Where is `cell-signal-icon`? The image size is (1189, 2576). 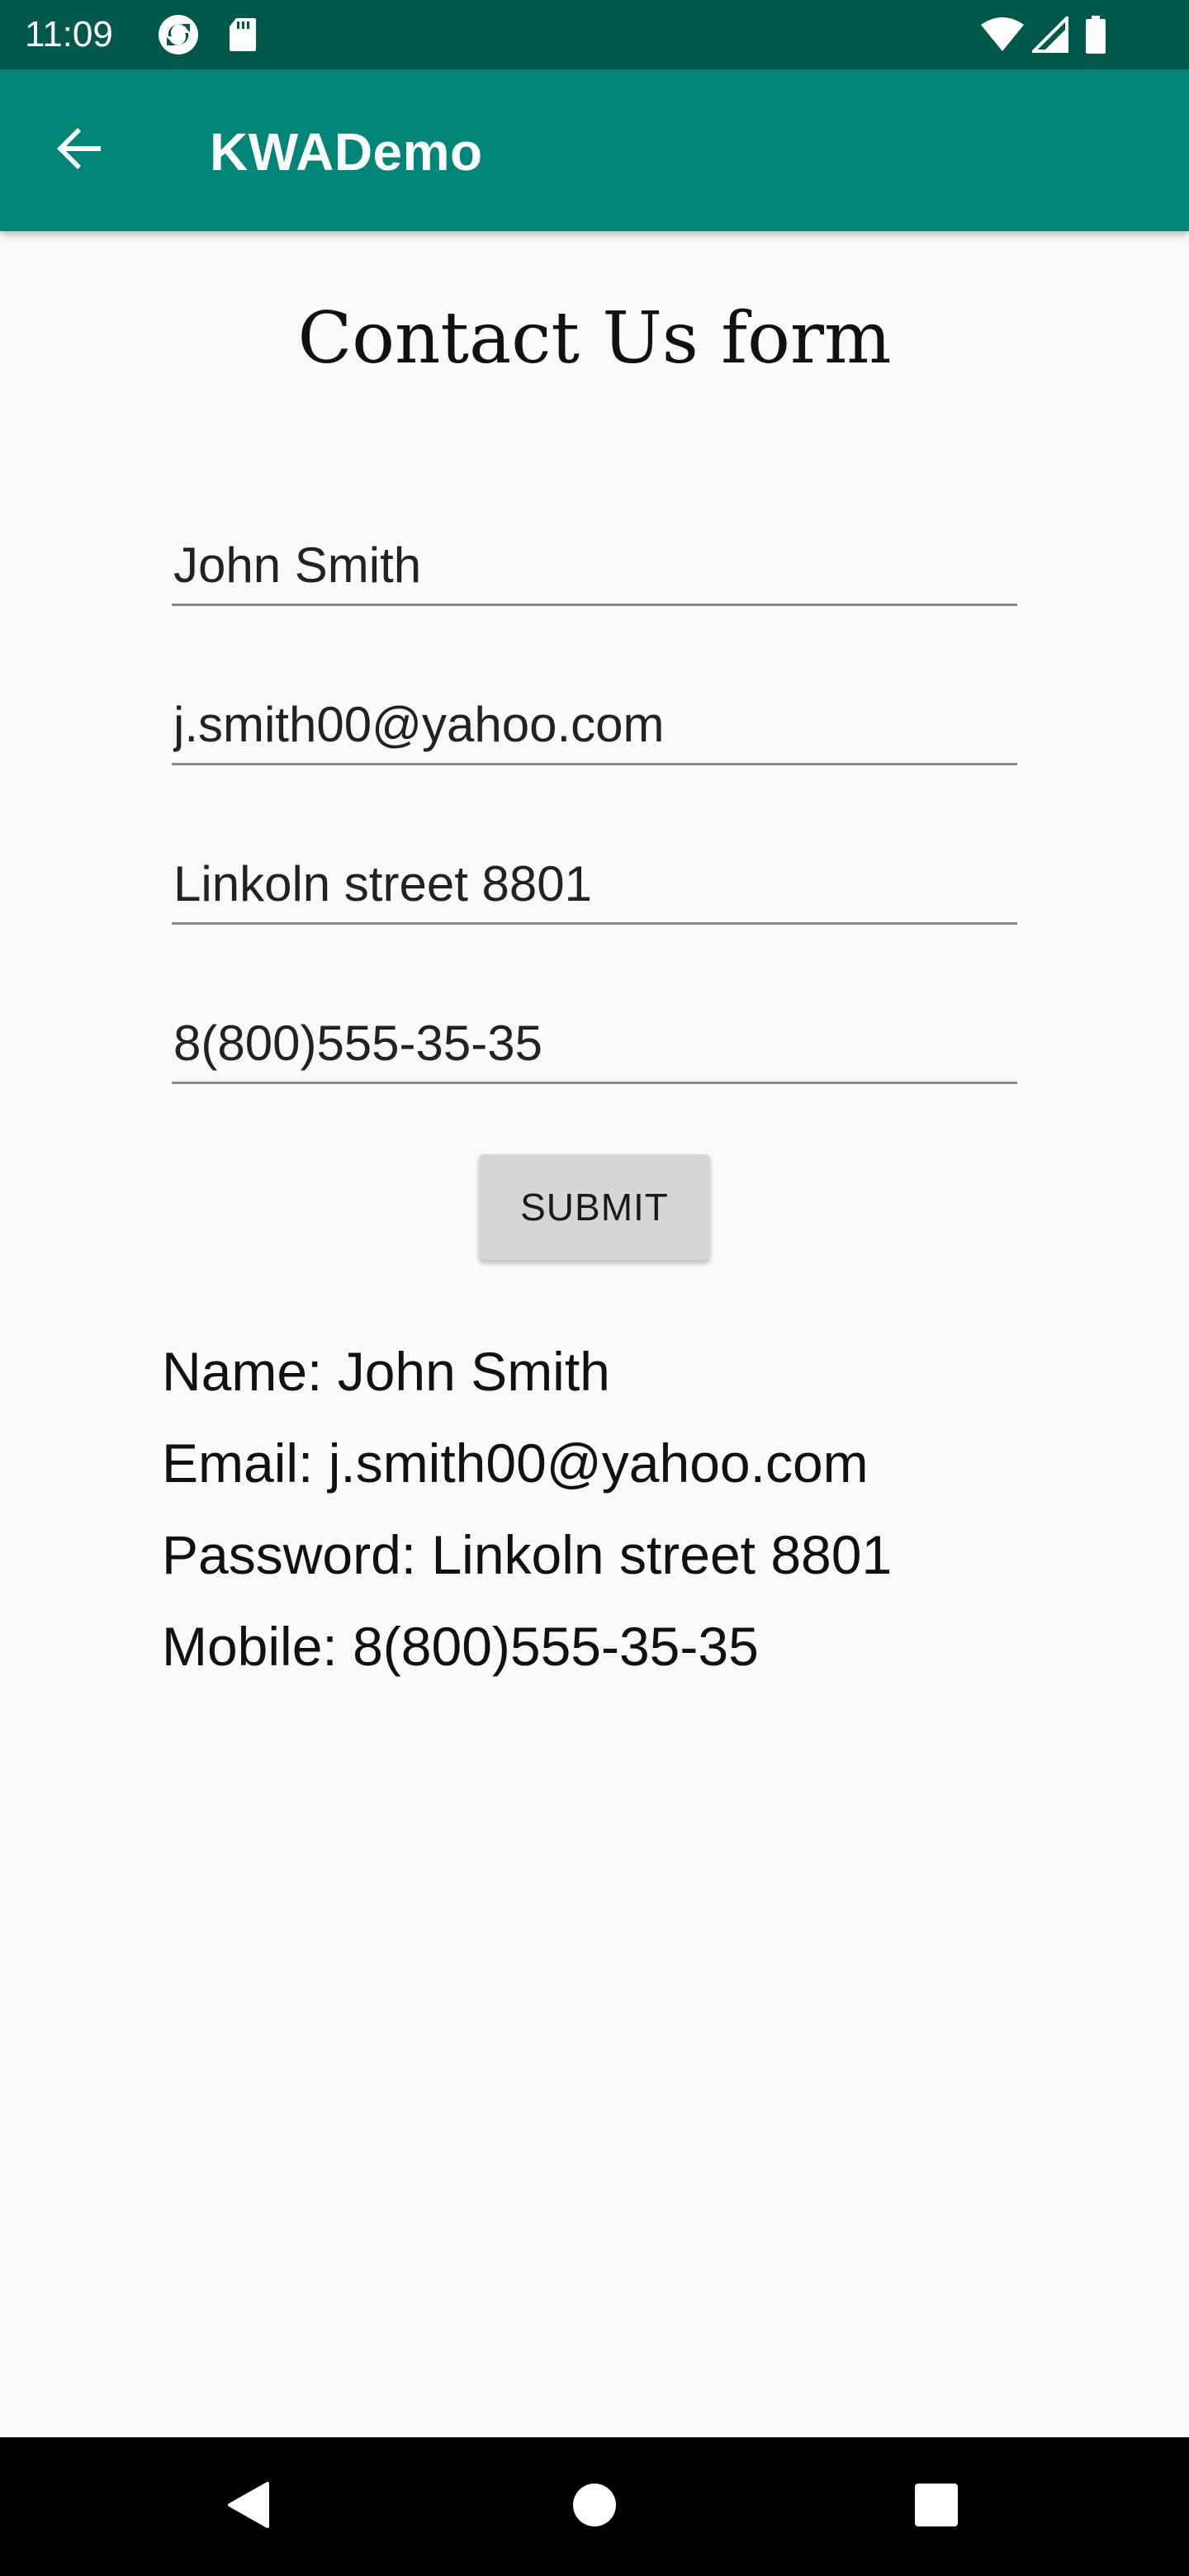 cell-signal-icon is located at coordinates (1050, 35).